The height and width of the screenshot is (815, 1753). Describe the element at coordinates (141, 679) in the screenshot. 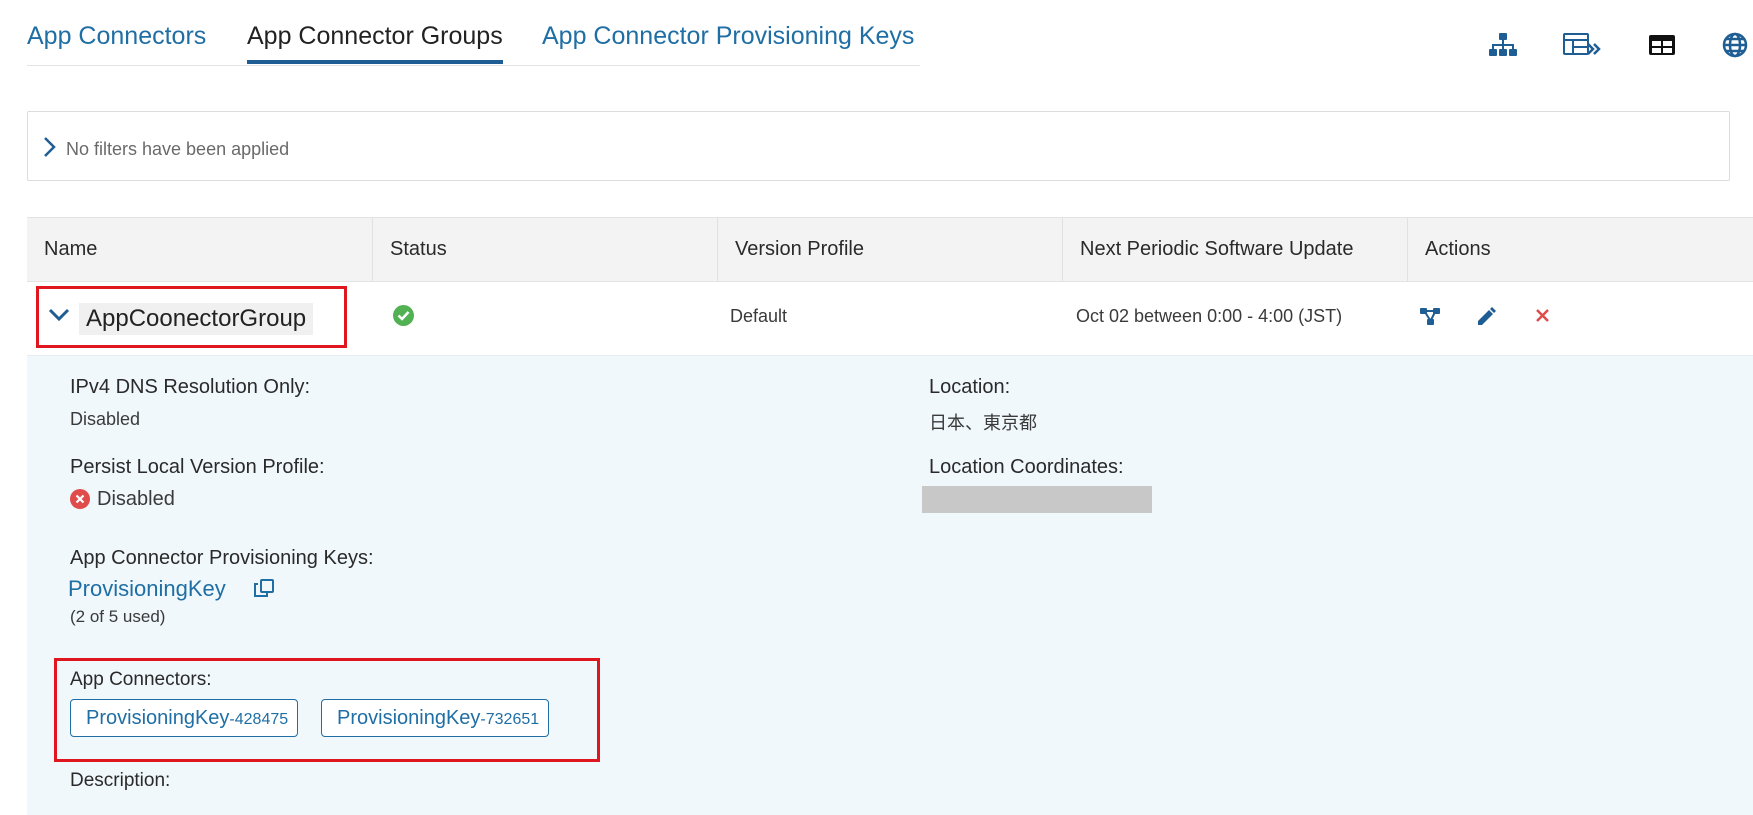

I see `app-connectors-label: App Connectors:` at that location.